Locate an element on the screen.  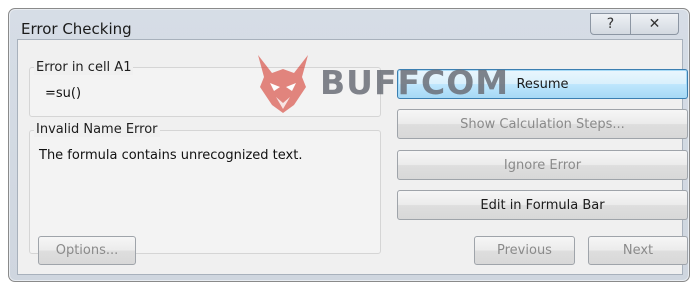
edit-formula-bar-label: Edit in Formula Bar is located at coordinates (542, 205).